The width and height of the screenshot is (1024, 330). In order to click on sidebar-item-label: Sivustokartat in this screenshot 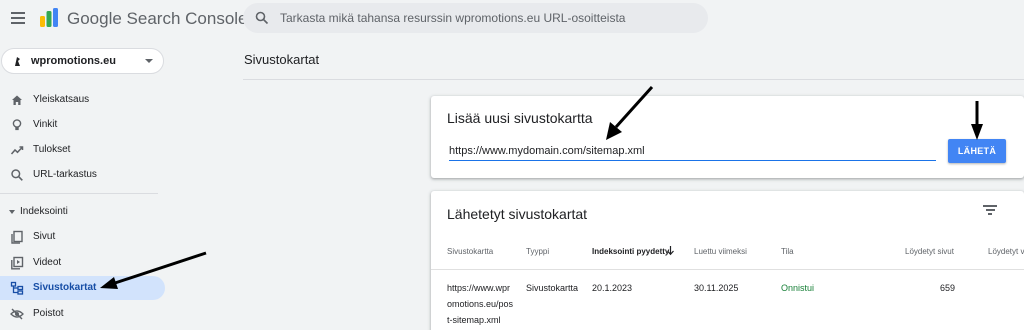, I will do `click(65, 287)`.